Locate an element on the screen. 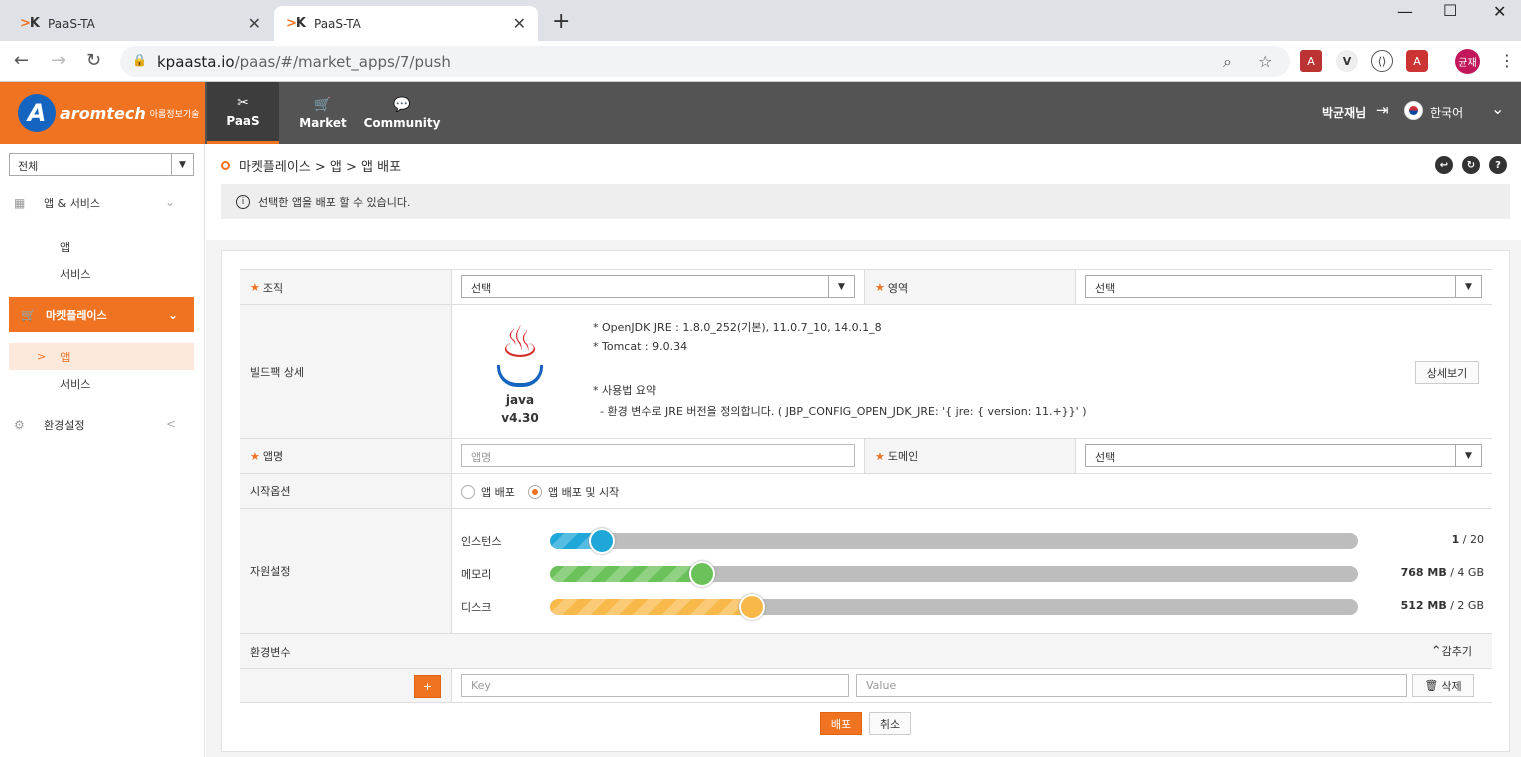 The width and height of the screenshot is (1521, 757). cancel-button: 취소 is located at coordinates (890, 723).